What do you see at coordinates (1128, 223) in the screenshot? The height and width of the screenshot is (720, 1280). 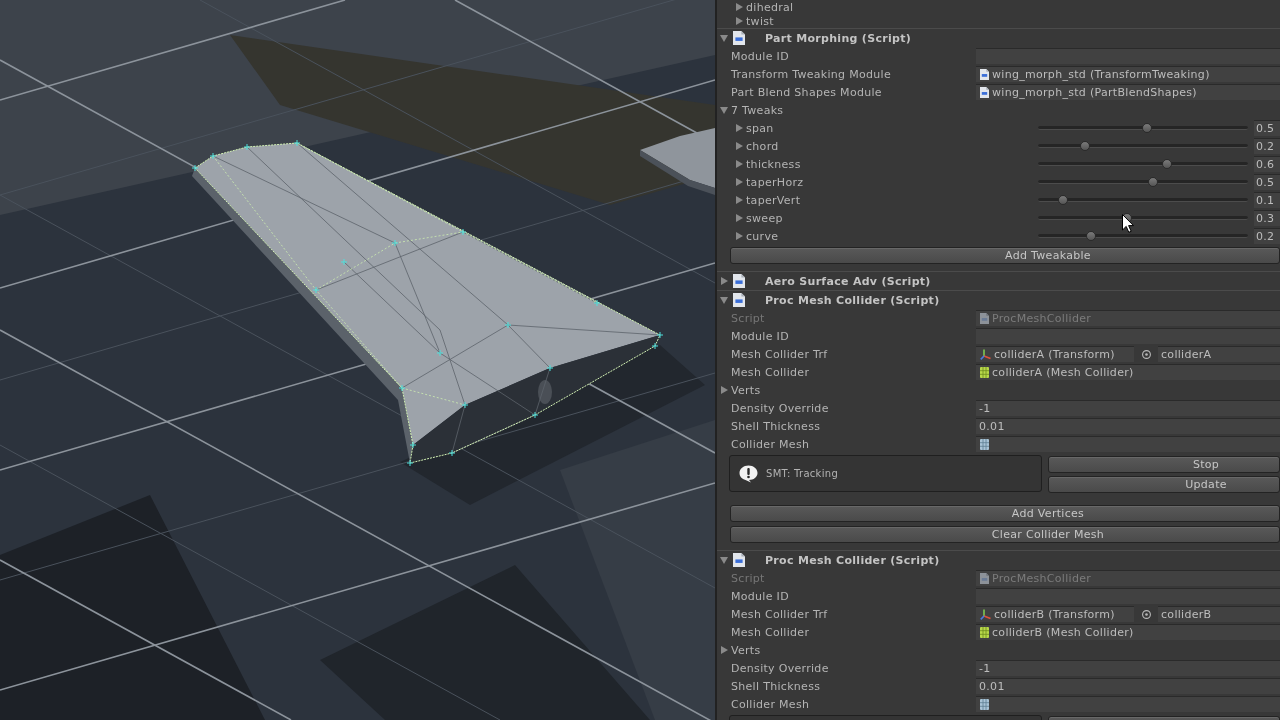 I see `mouse-pointer-icon` at bounding box center [1128, 223].